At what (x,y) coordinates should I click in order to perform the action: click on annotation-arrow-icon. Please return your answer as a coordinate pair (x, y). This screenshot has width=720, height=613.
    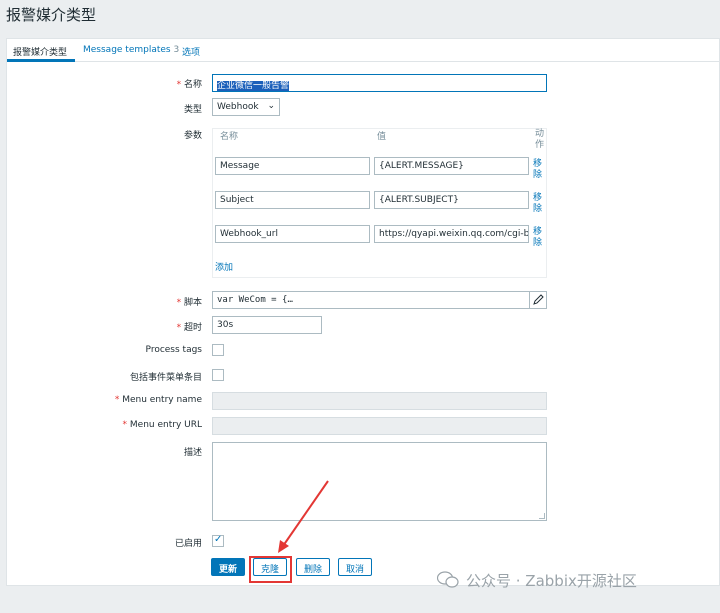
    Looking at the image, I should click on (303, 516).